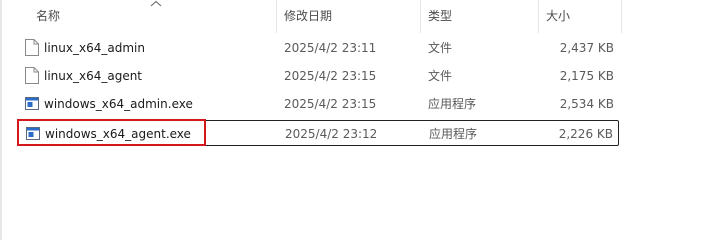 This screenshot has height=240, width=727. What do you see at coordinates (558, 16) in the screenshot?
I see `column-header-size: 大小` at bounding box center [558, 16].